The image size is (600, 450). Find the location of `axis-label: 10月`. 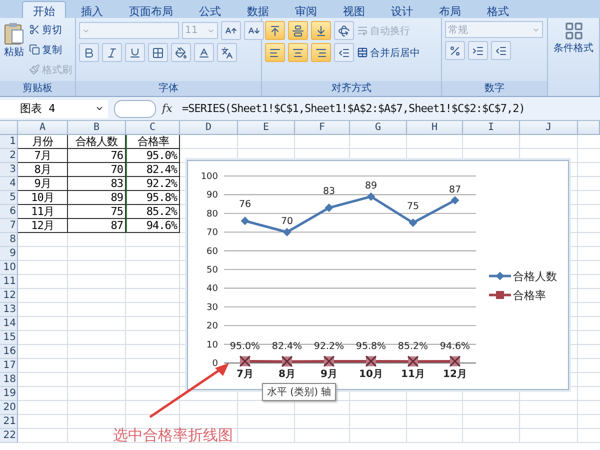

axis-label: 10月 is located at coordinates (371, 374).